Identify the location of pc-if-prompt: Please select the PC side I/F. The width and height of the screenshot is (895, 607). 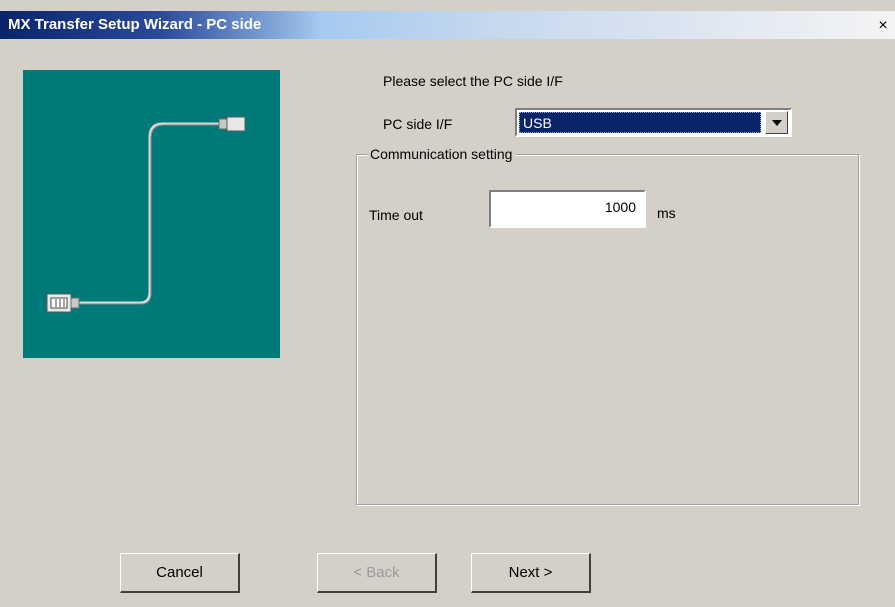
(473, 81).